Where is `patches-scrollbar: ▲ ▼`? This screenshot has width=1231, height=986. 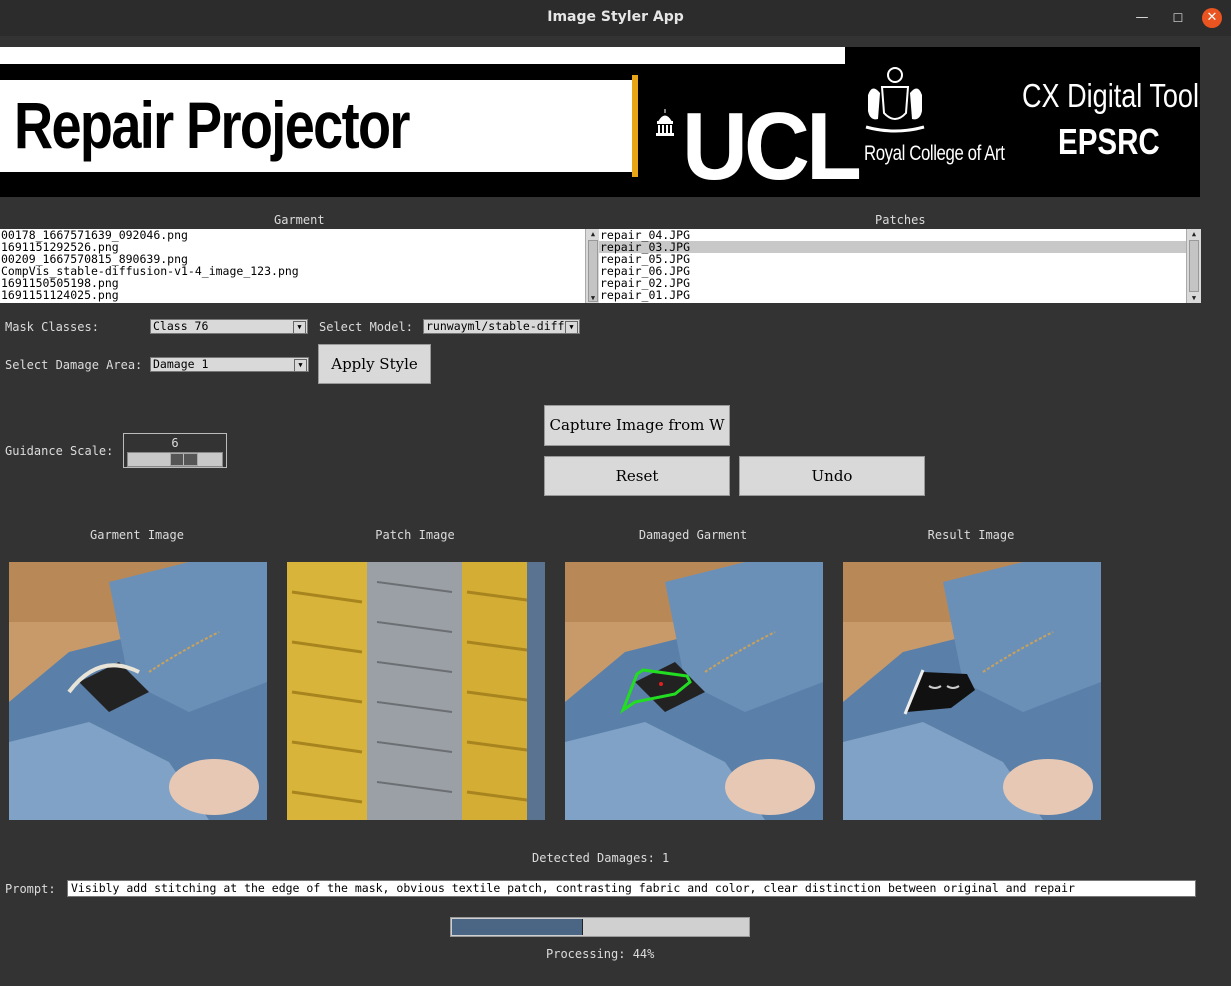
patches-scrollbar: ▲ ▼ is located at coordinates (1193, 266).